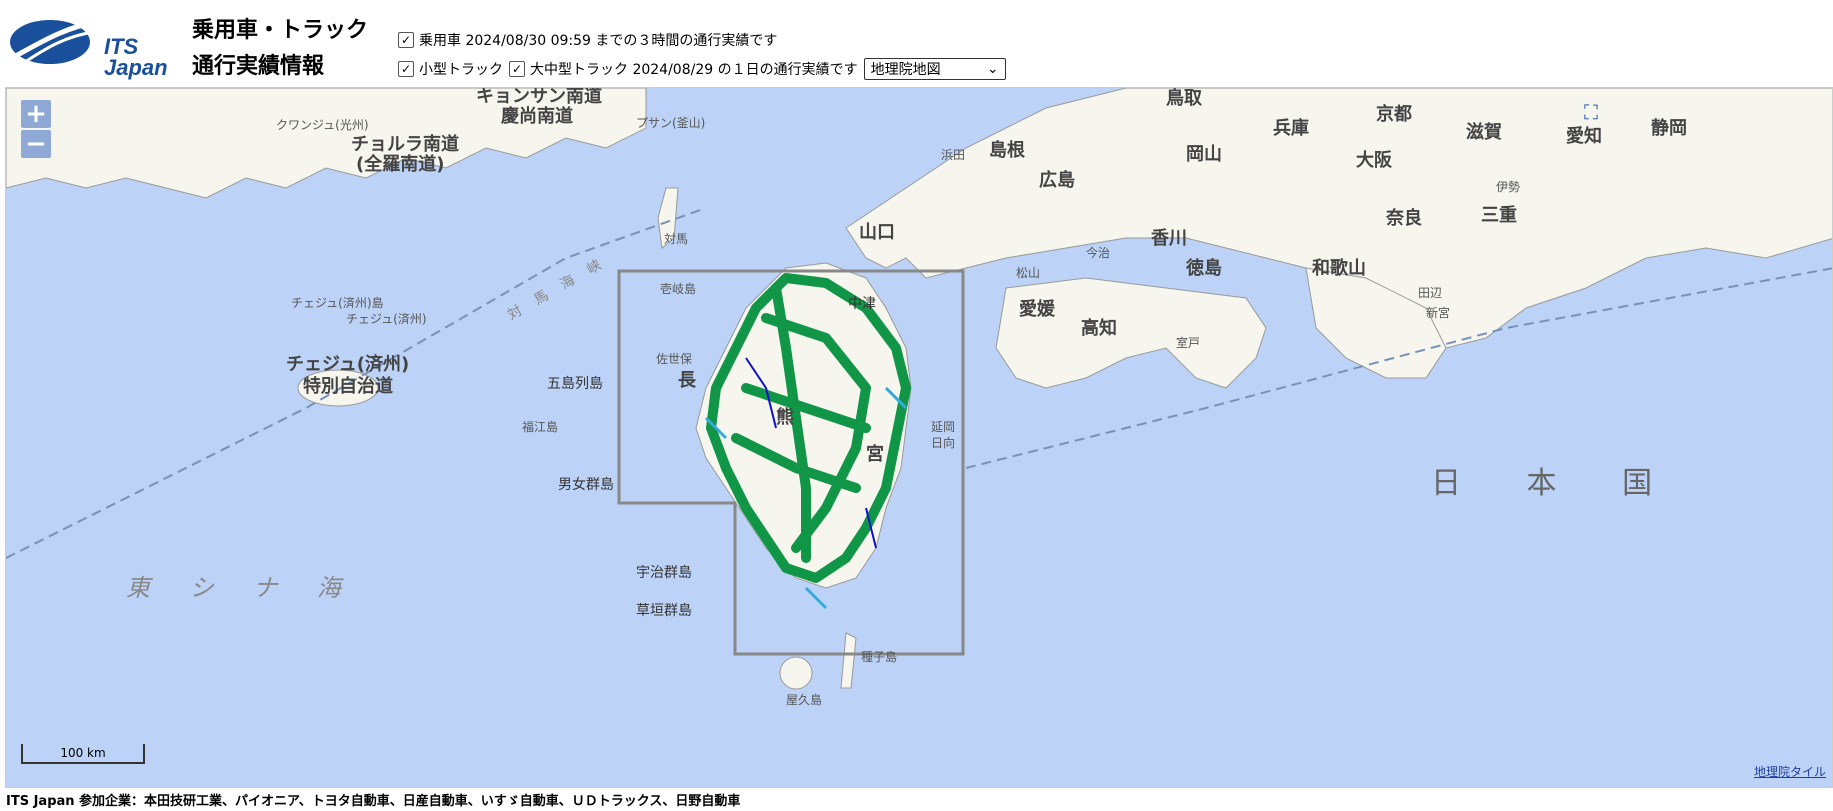  What do you see at coordinates (1584, 136) in the screenshot?
I see `label-aichi: 愛知` at bounding box center [1584, 136].